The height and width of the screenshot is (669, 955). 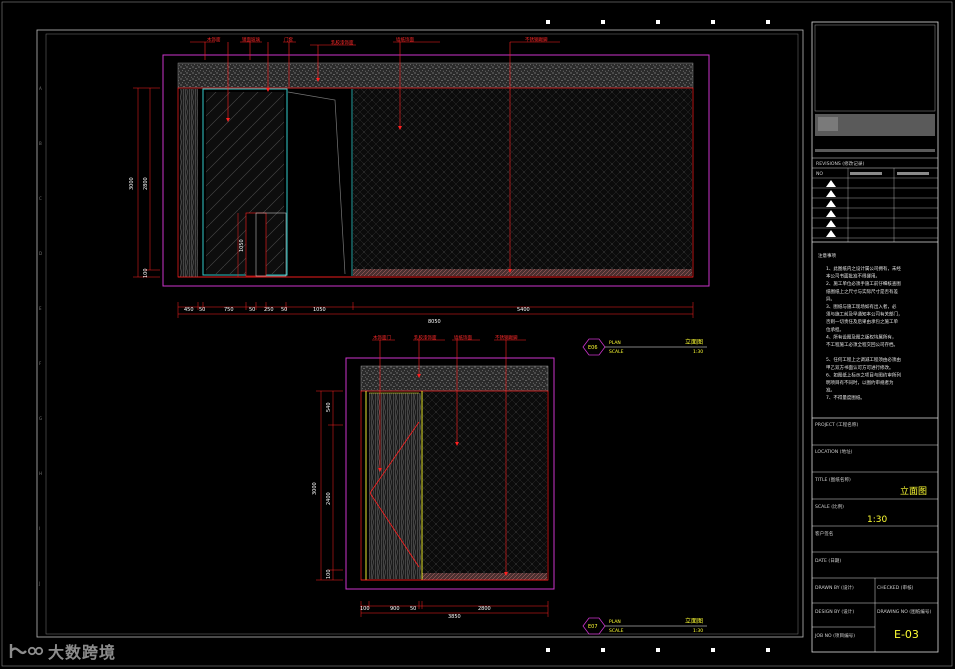 What do you see at coordinates (913, 173) in the screenshot?
I see `revisions-col-date` at bounding box center [913, 173].